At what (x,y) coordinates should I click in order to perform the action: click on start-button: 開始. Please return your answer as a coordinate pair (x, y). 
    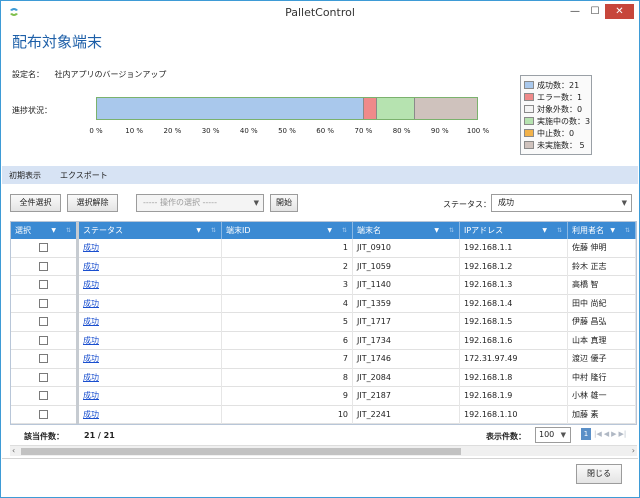
    Looking at the image, I should click on (284, 203).